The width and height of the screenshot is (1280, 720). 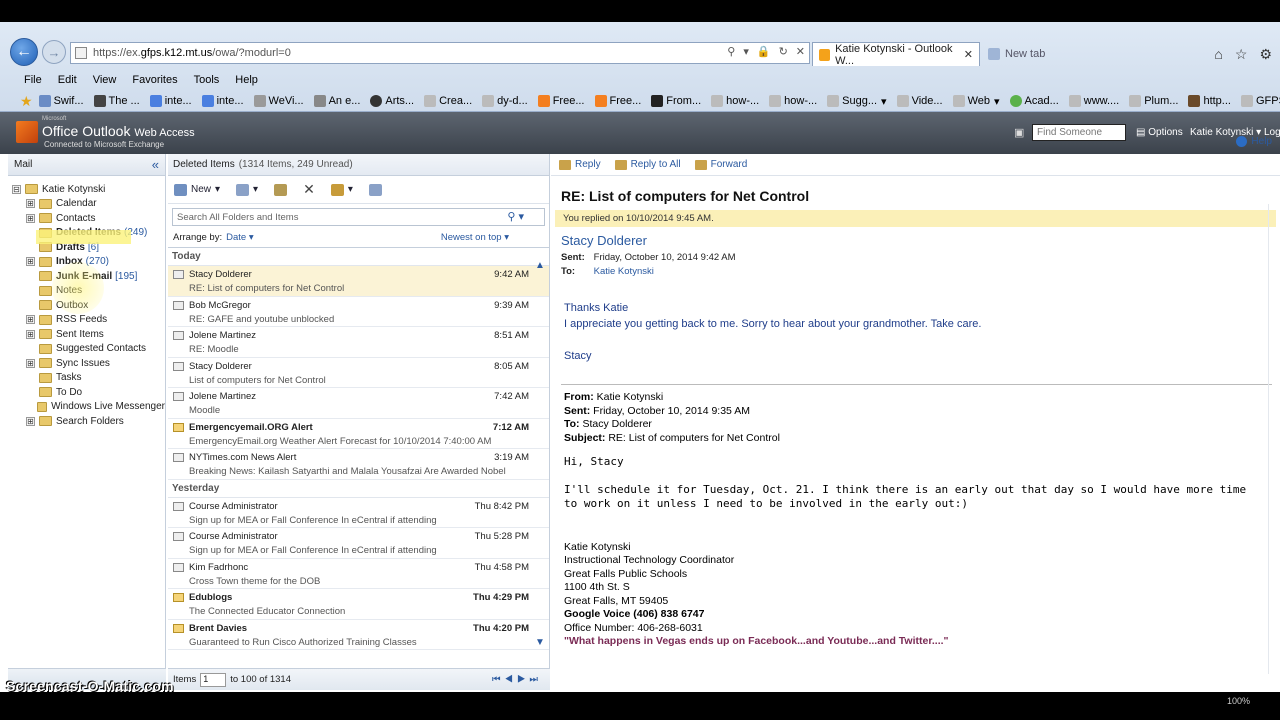 I want to click on forward-mail-button: Forward, so click(x=720, y=164).